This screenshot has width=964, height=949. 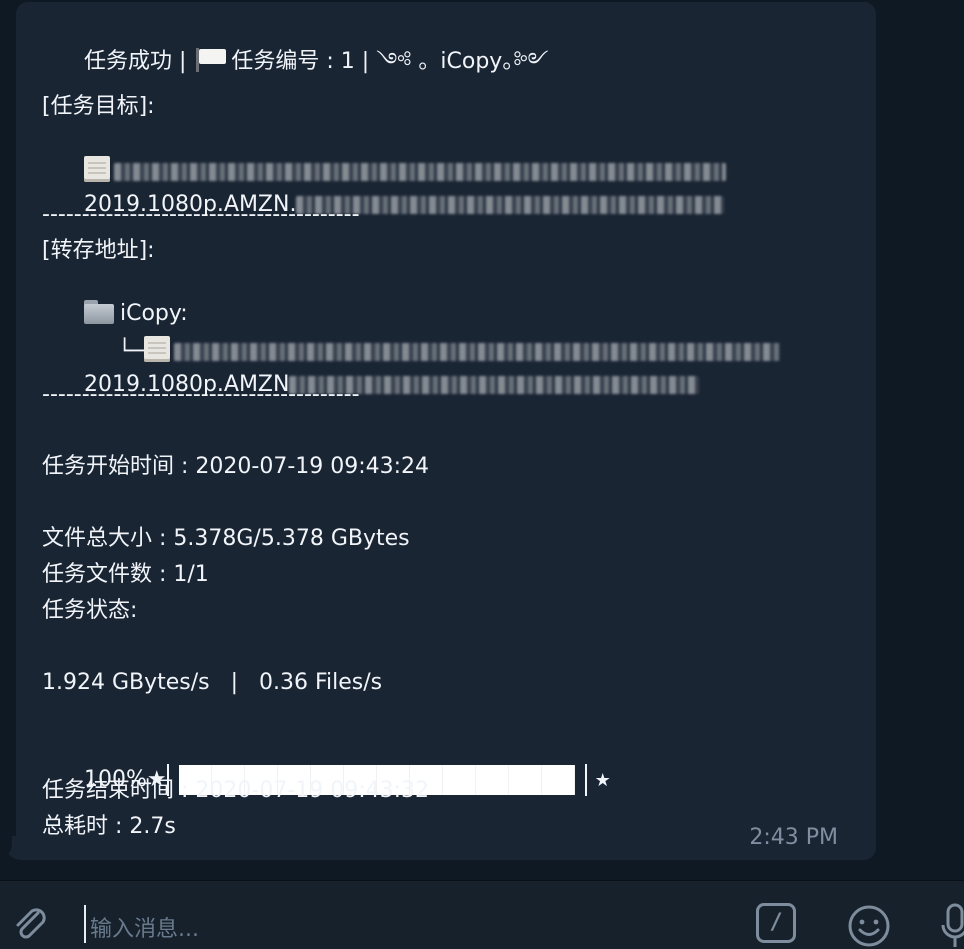 I want to click on microphone-icon, so click(x=952, y=926).